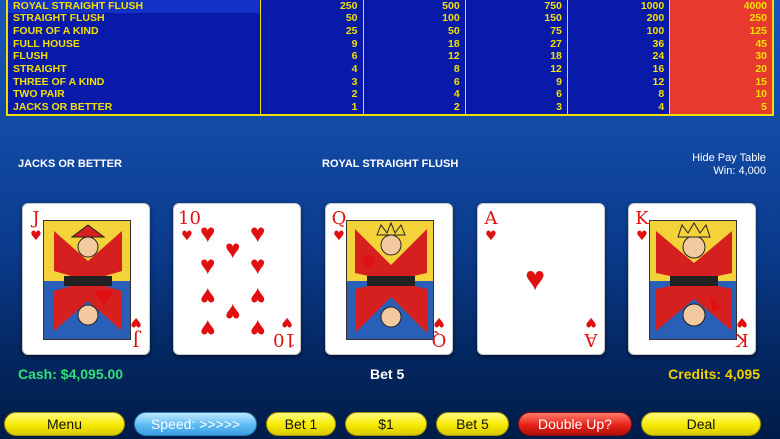  Describe the element at coordinates (516, 19) in the screenshot. I see `pay-table-value: 150` at that location.